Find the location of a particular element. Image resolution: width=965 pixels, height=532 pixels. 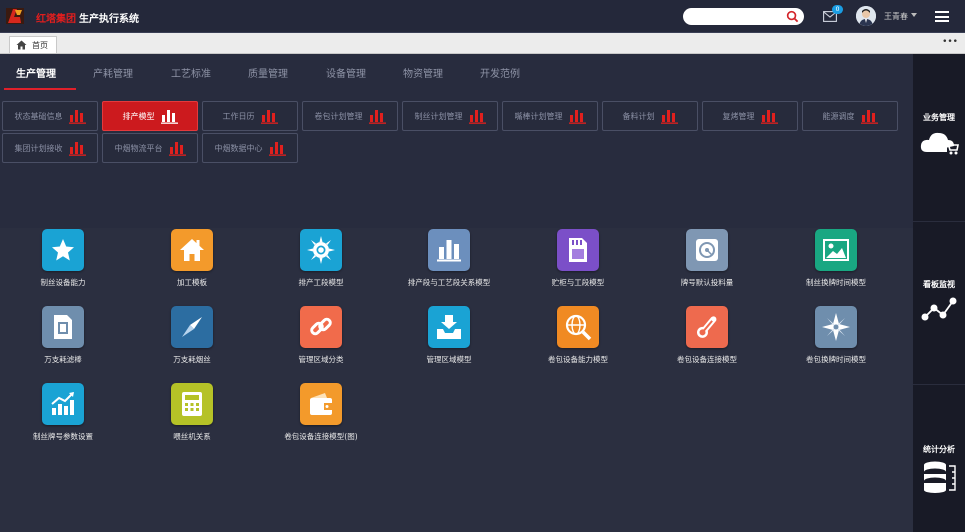

sub-button-scheduling-model: 排产模型 is located at coordinates (150, 116).